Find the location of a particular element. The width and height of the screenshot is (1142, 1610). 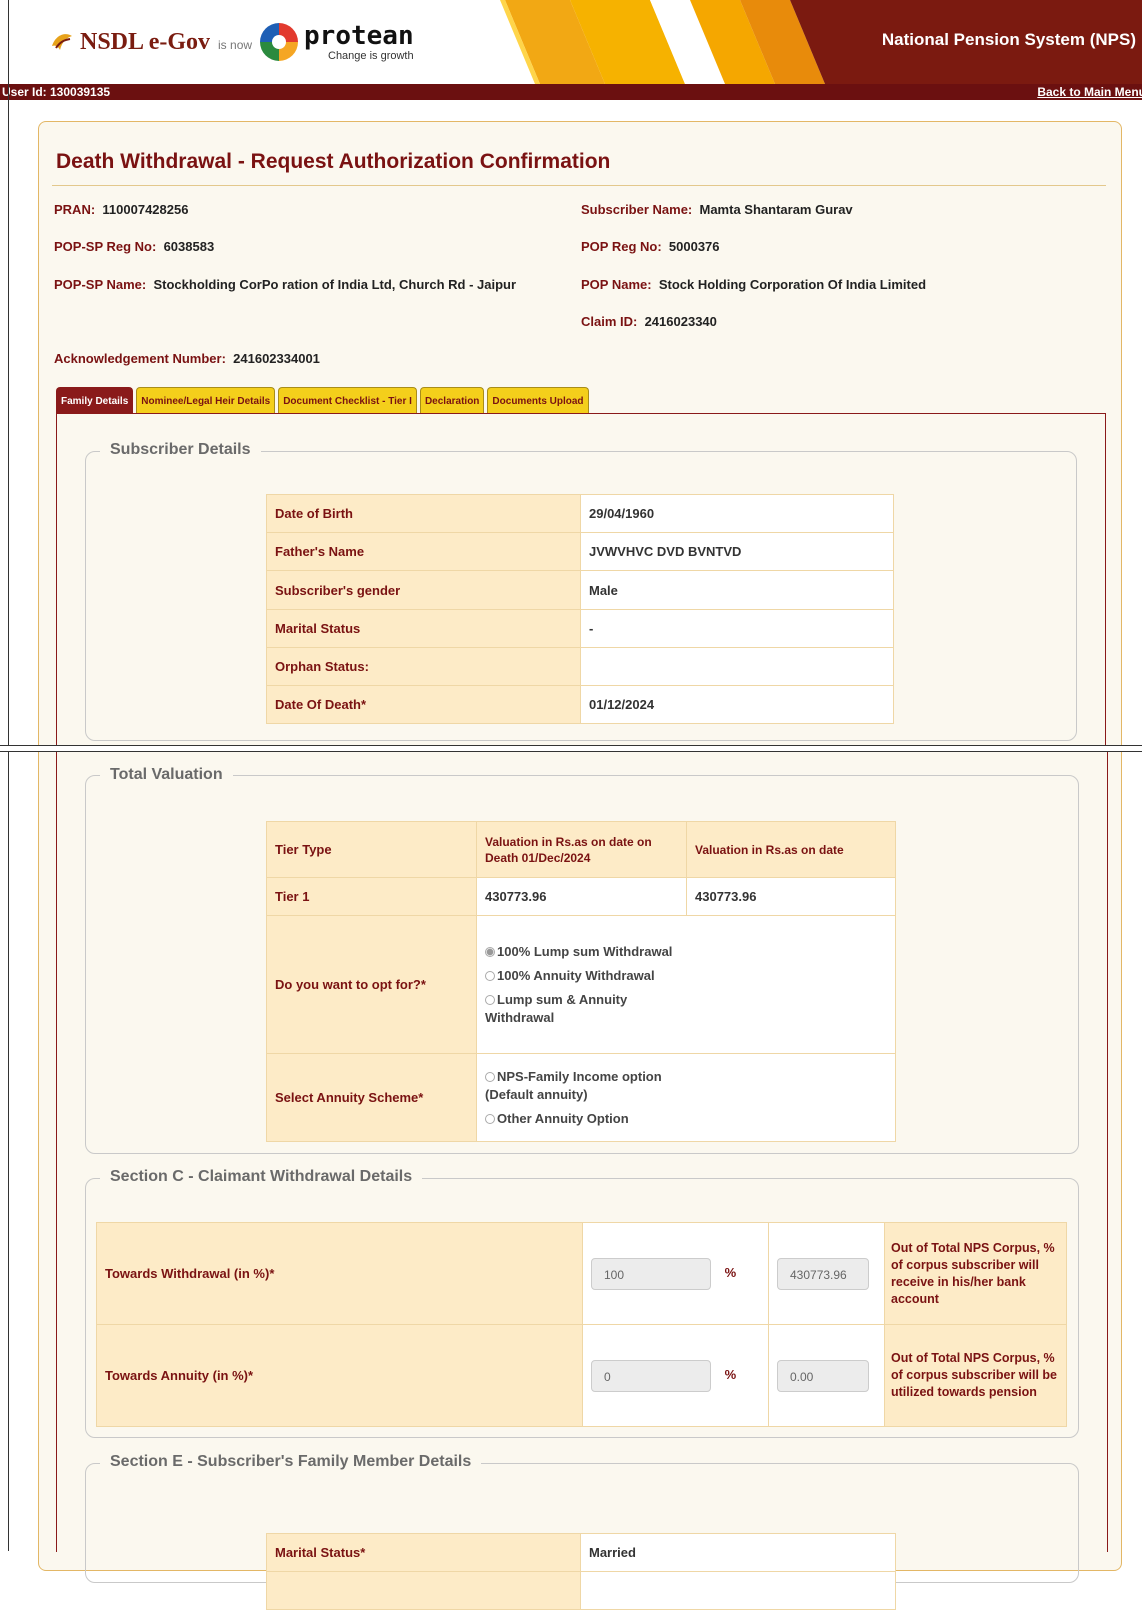

acknowledgement-value: 241602334001 is located at coordinates (276, 358).